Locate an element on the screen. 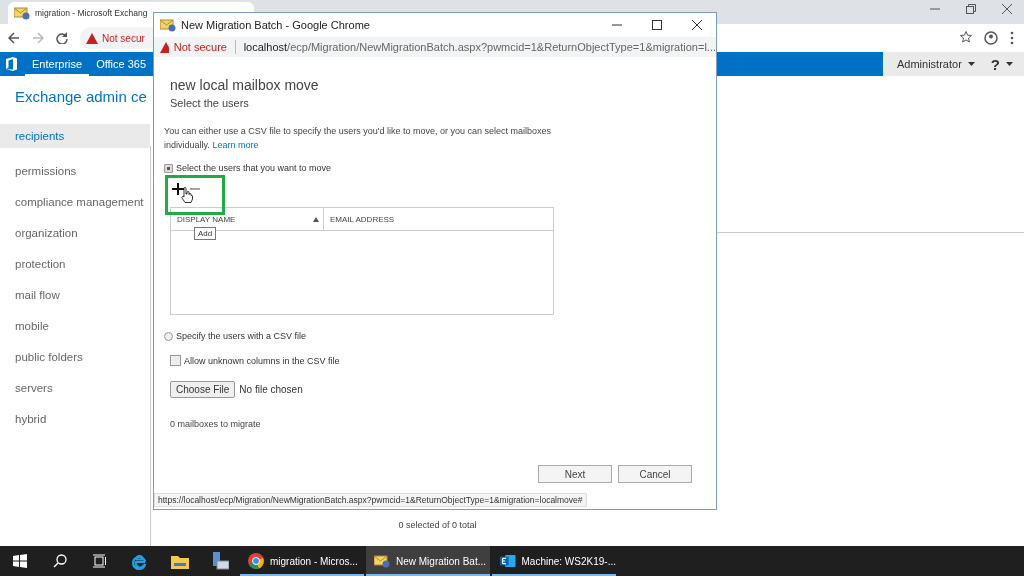 This screenshot has width=1024, height=576. restore-icon is located at coordinates (971, 9).